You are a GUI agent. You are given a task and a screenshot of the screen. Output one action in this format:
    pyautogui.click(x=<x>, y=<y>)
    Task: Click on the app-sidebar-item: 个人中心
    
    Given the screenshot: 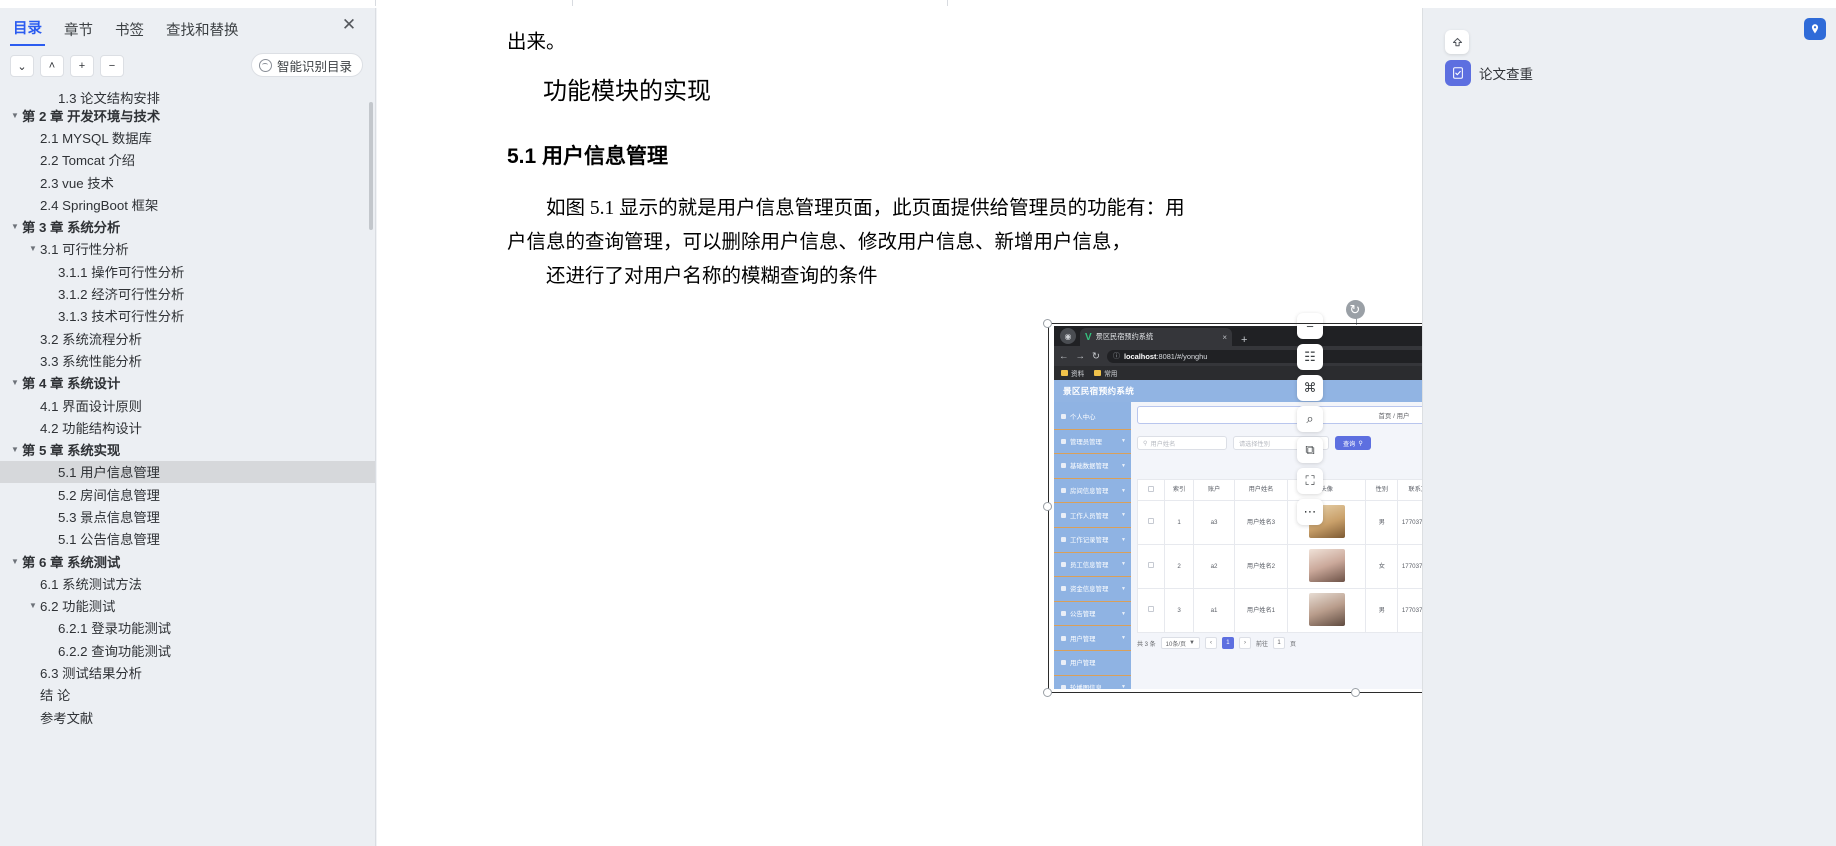 What is the action you would take?
    pyautogui.click(x=1092, y=417)
    